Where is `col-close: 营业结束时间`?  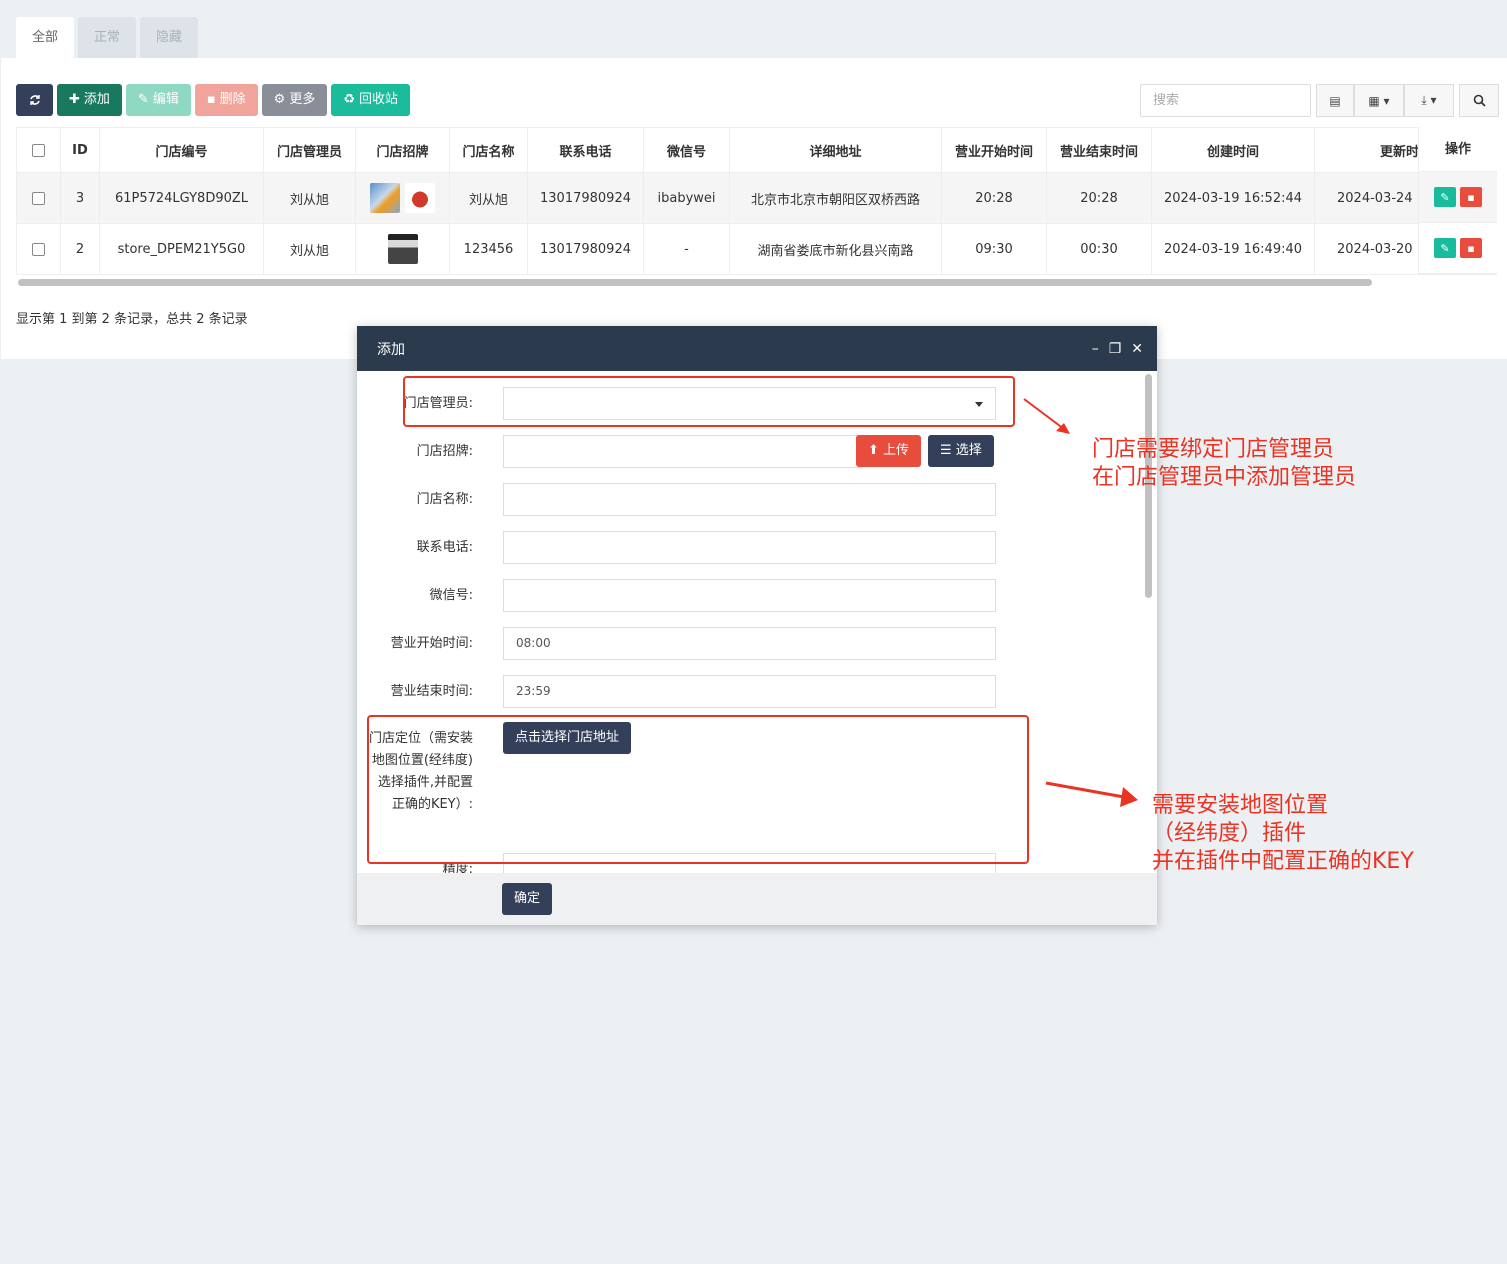
col-close: 营业结束时间 is located at coordinates (1099, 150).